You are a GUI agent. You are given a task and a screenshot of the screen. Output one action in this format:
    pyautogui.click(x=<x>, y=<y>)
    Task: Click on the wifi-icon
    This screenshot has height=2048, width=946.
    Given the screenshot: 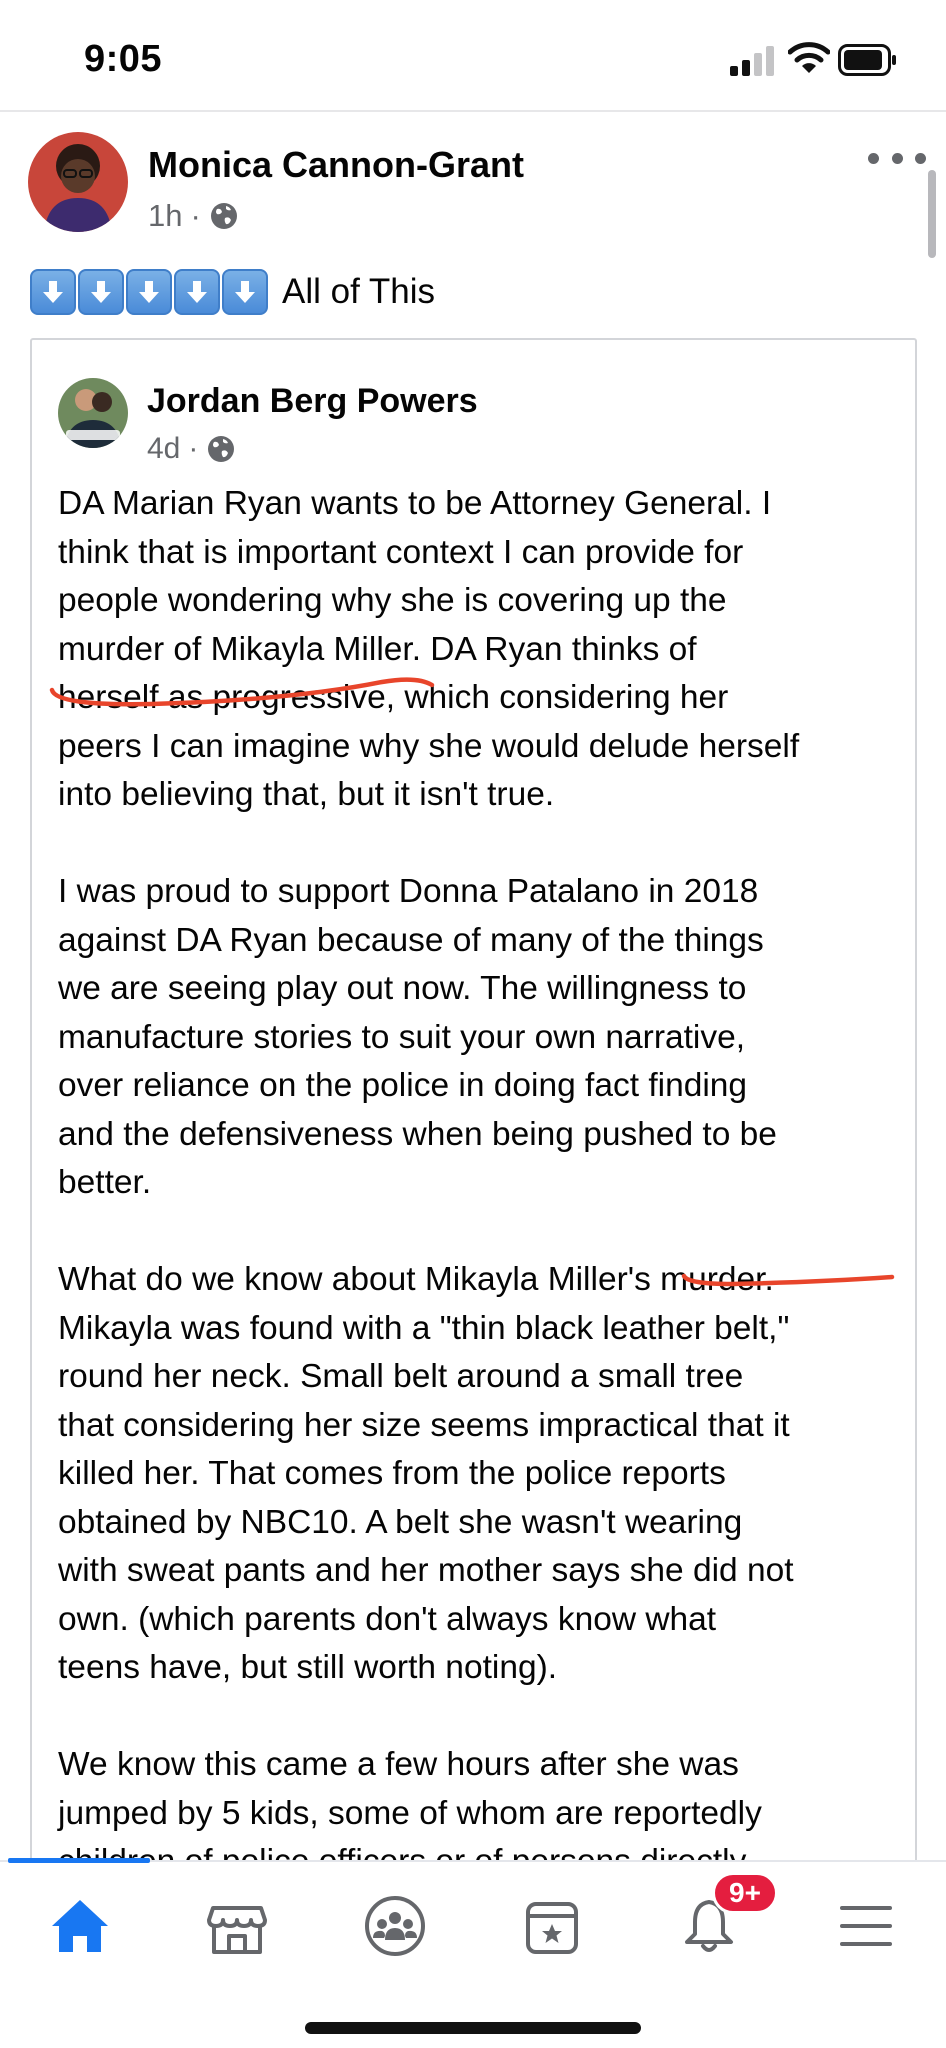 What is the action you would take?
    pyautogui.click(x=809, y=57)
    